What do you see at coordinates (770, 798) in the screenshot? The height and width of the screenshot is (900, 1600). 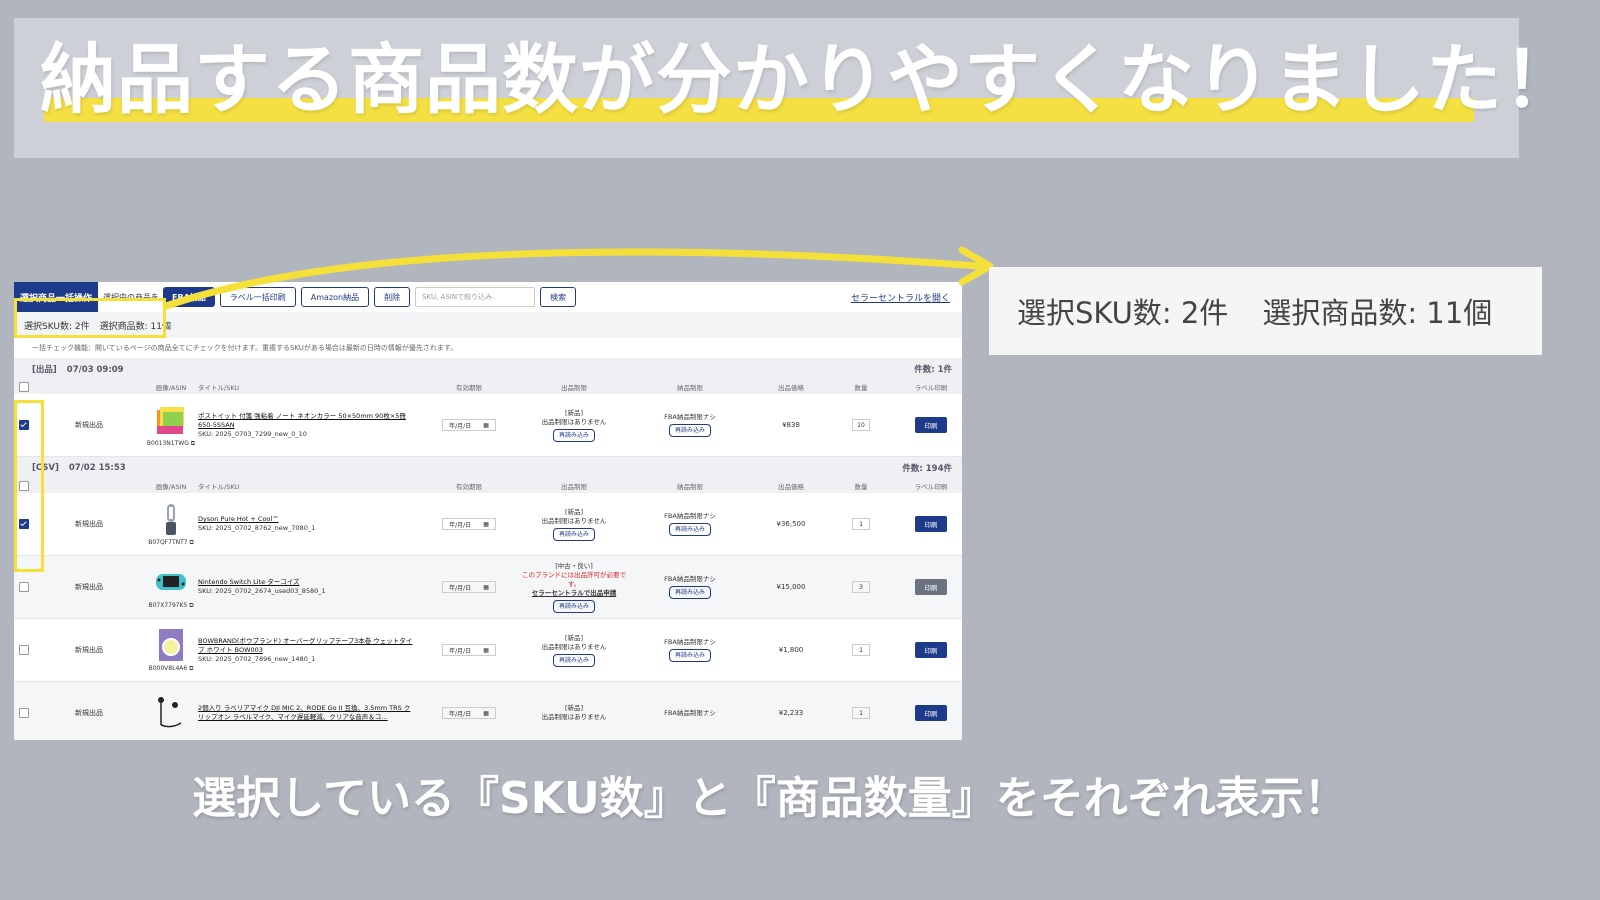 I see `caption: 選択している『SKU数』と『商品数量』をそれぞれ表示！` at bounding box center [770, 798].